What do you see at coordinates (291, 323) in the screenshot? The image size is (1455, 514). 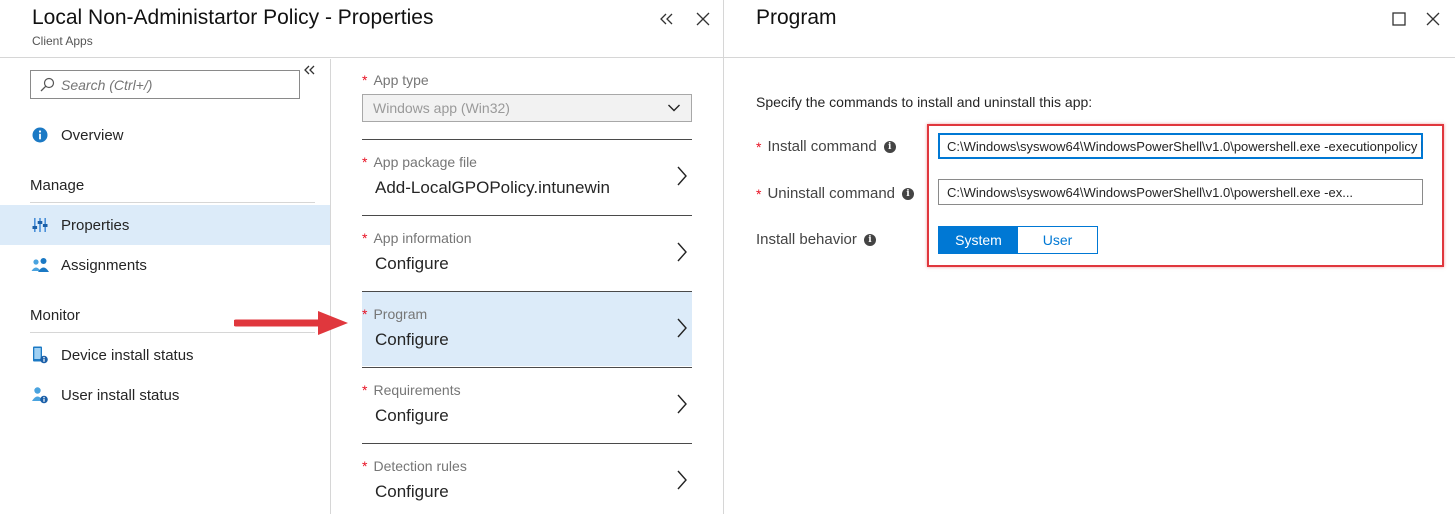 I see `annotation-arrow-icon` at bounding box center [291, 323].